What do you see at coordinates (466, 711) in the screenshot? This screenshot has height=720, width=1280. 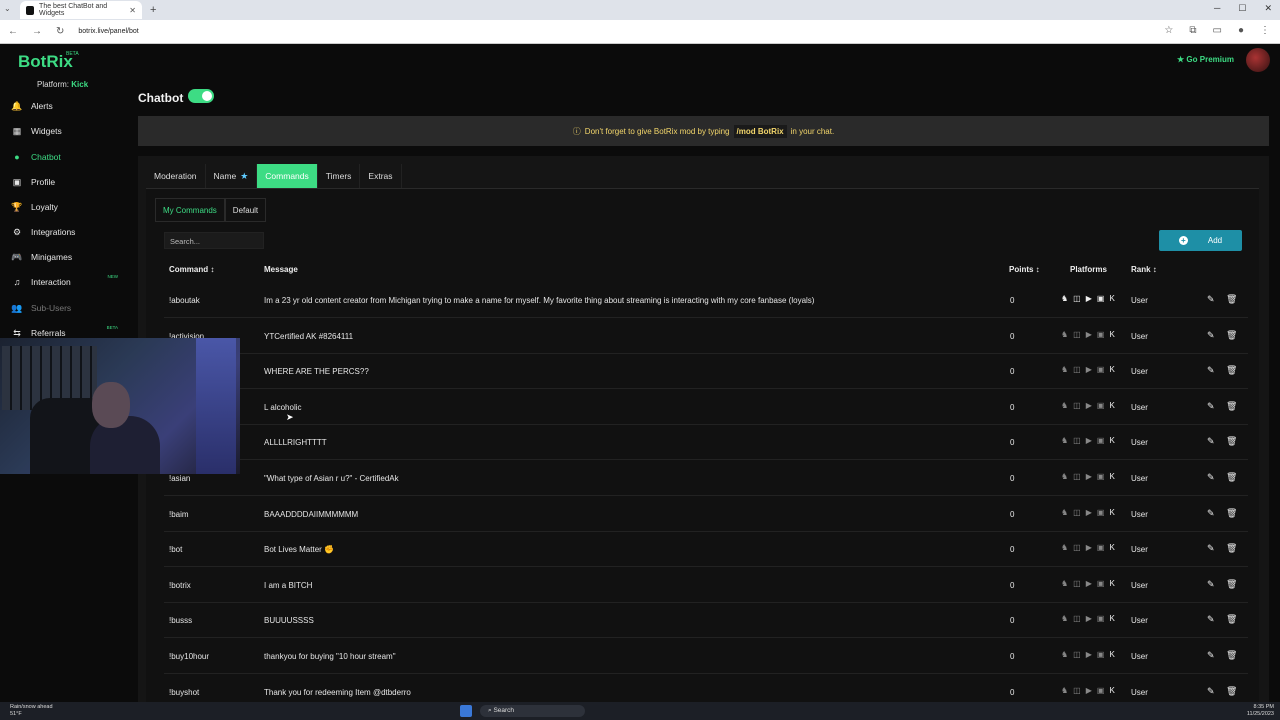 I see `start-icon` at bounding box center [466, 711].